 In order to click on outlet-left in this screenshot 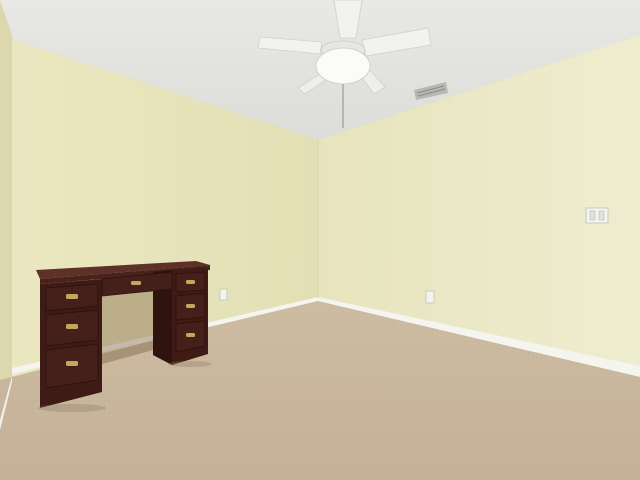, I will do `click(223, 294)`.